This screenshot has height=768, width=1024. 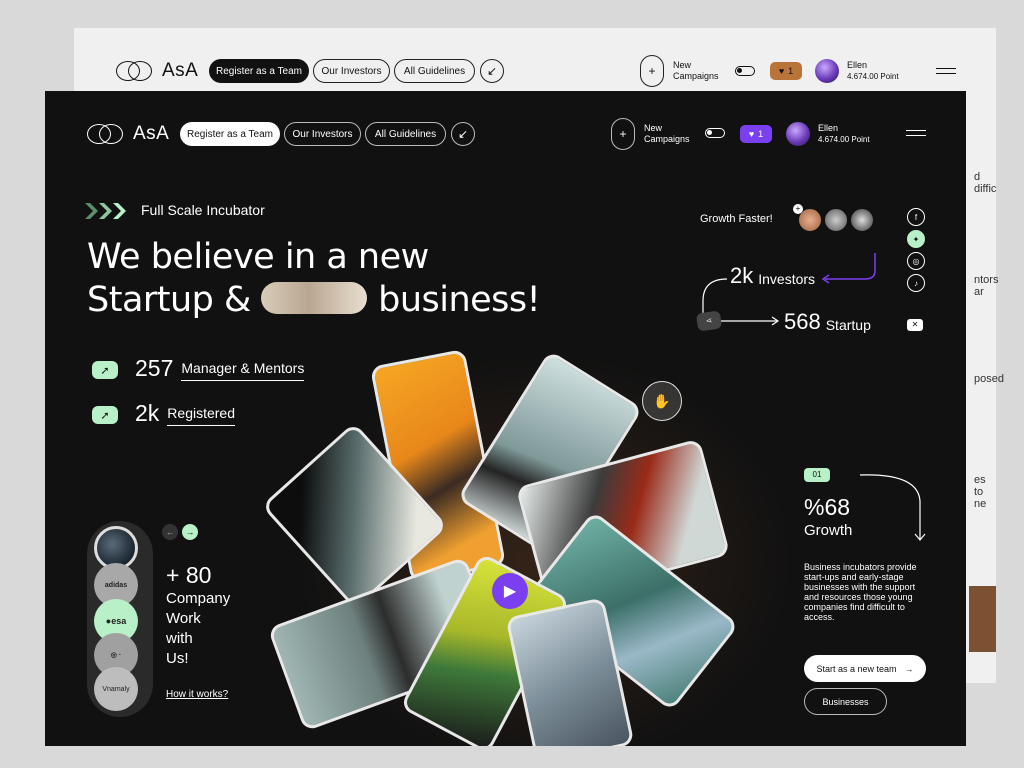 I want to click on start-new-team-button: Start as a new team →, so click(x=865, y=668).